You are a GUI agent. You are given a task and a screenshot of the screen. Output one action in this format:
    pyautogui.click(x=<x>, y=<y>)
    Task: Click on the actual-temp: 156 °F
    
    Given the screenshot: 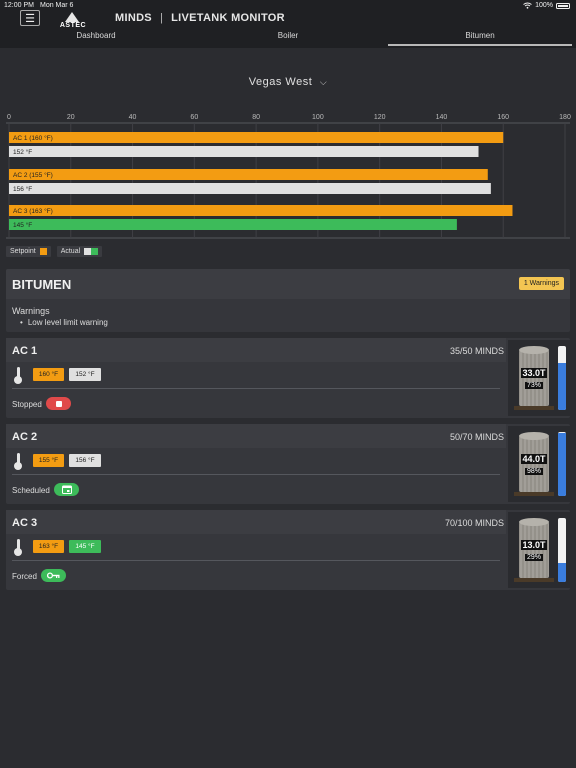 What is the action you would take?
    pyautogui.click(x=85, y=460)
    